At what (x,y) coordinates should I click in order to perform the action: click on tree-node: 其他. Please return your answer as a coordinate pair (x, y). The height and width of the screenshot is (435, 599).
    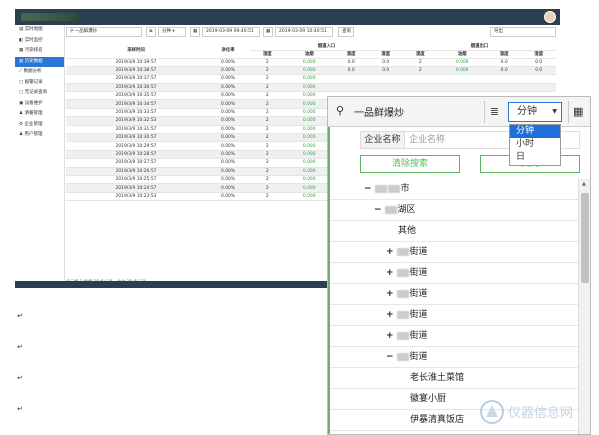
    Looking at the image, I should click on (454, 231).